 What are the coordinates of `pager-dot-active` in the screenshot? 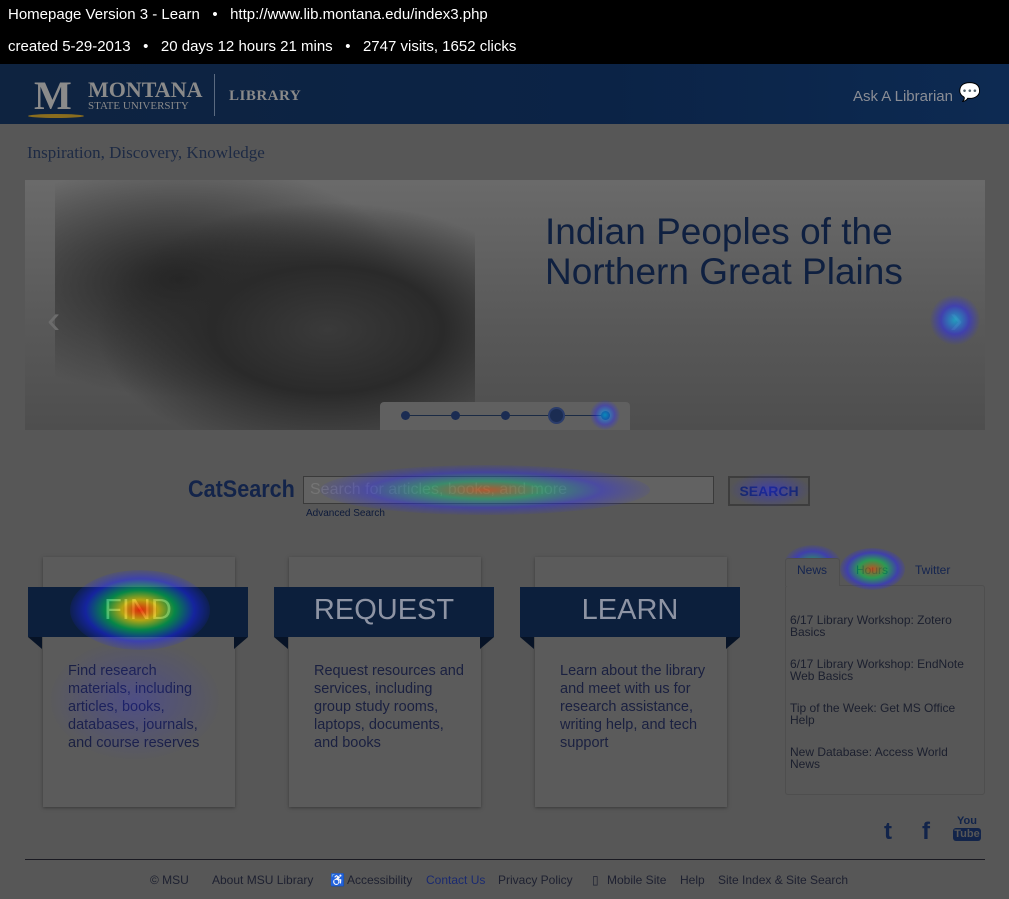 It's located at (556, 415).